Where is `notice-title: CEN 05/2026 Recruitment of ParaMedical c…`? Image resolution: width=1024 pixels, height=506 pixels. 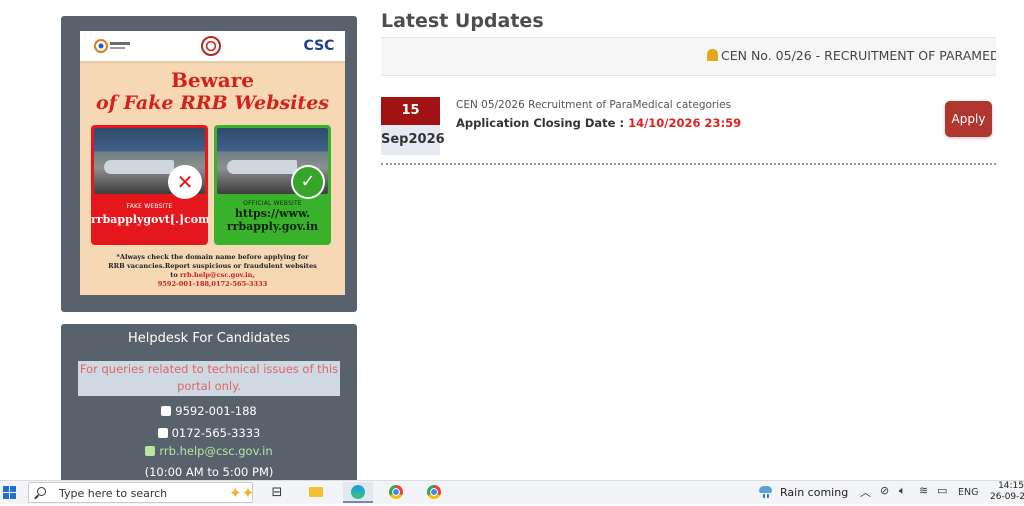
notice-title: CEN 05/2026 Recruitment of ParaMedical c… is located at coordinates (594, 105).